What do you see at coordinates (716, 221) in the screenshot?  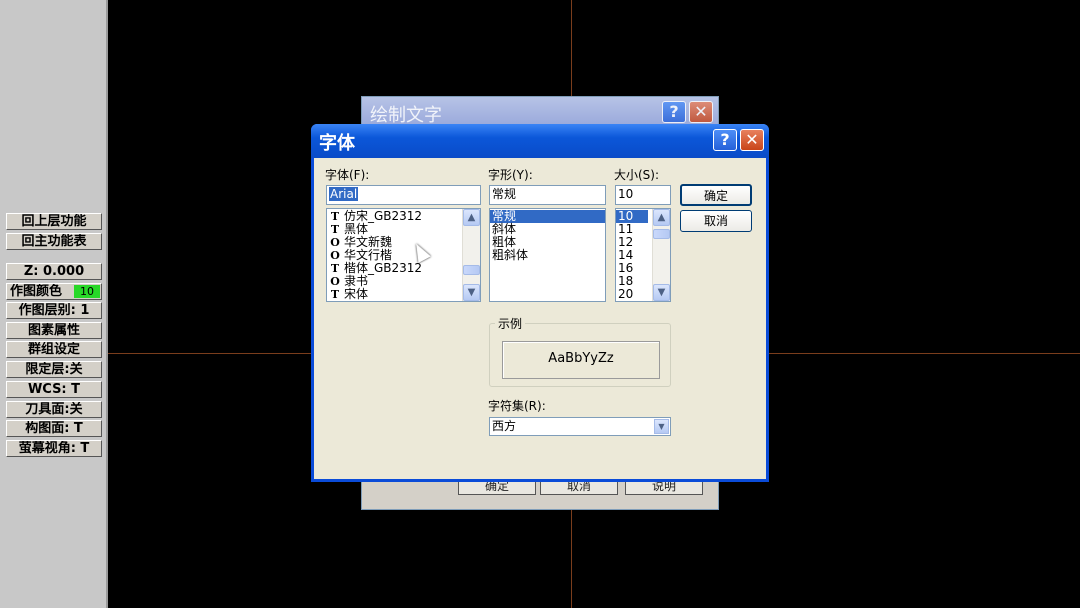 I see `font-cancel-button: 取消` at bounding box center [716, 221].